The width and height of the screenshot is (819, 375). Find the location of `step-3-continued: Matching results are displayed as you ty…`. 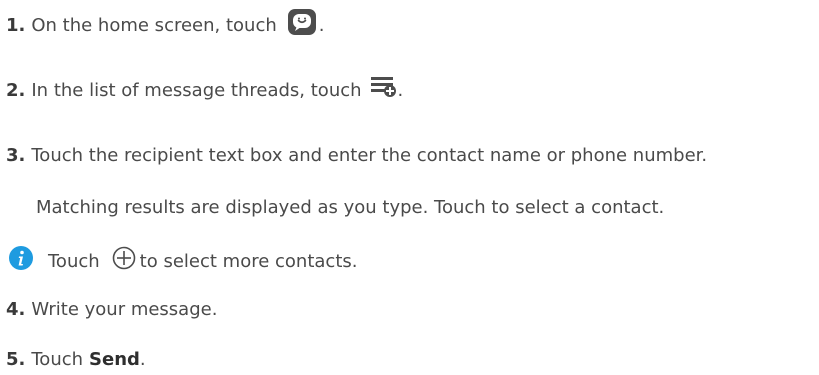

step-3-continued: Matching results are displayed as you ty… is located at coordinates (350, 208).